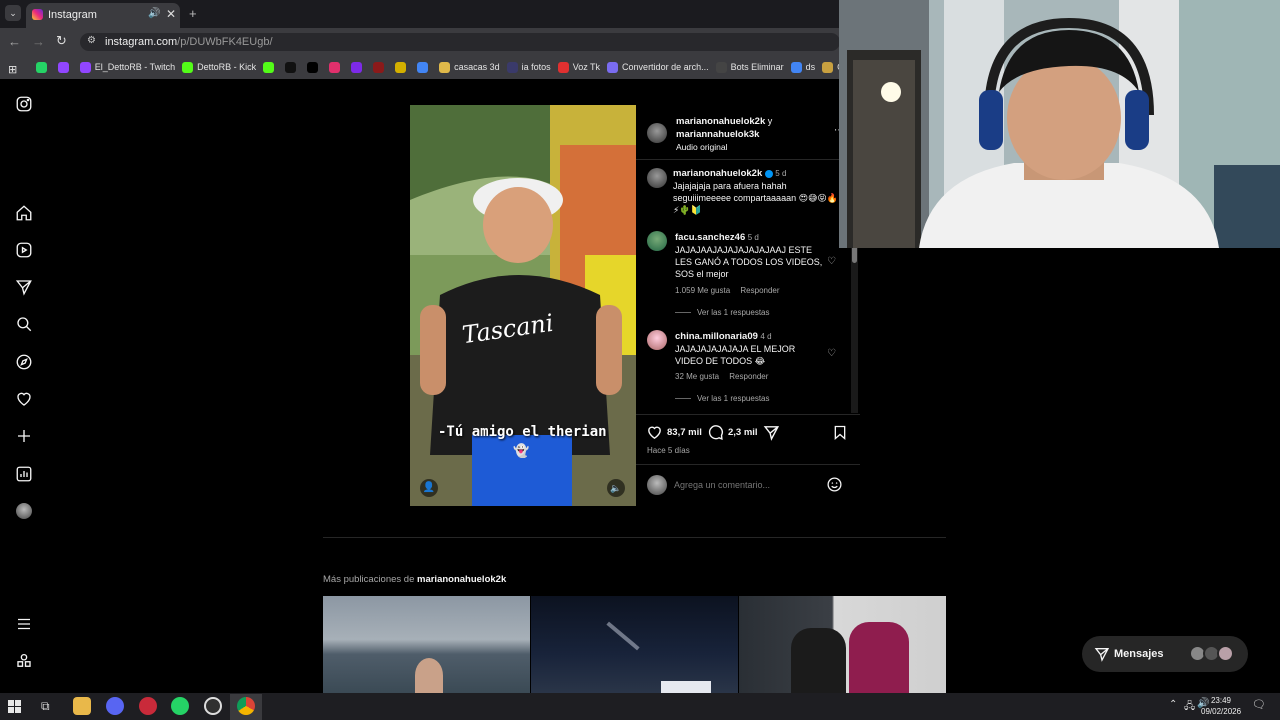 The image size is (1280, 720). Describe the element at coordinates (810, 67) in the screenshot. I see `bookmark-label: ds` at that location.